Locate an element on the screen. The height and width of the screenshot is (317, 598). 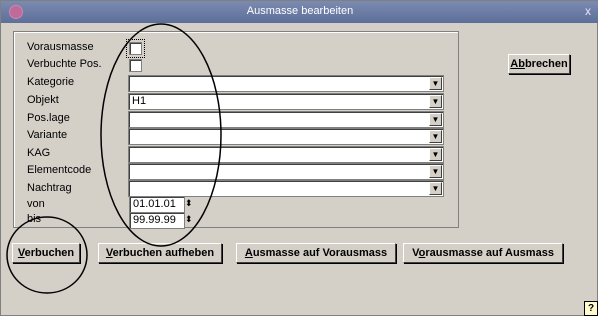
abbrechen-button: Abbrechen is located at coordinates (539, 64).